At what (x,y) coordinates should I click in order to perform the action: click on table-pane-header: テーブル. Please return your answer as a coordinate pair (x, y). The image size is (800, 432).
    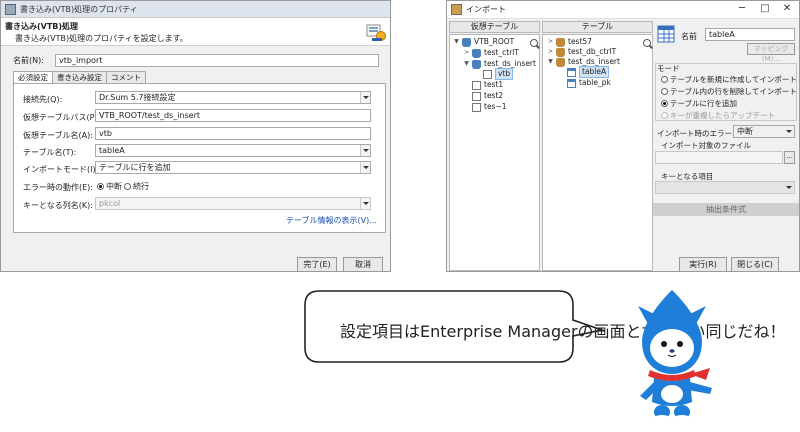
    Looking at the image, I should click on (597, 27).